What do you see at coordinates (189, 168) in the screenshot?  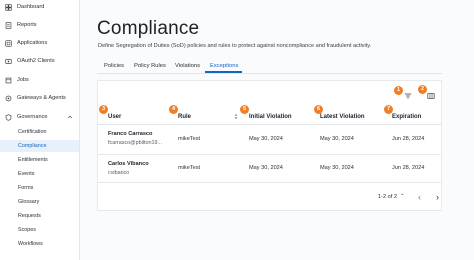 I see `row-2-rule: mikeTest` at bounding box center [189, 168].